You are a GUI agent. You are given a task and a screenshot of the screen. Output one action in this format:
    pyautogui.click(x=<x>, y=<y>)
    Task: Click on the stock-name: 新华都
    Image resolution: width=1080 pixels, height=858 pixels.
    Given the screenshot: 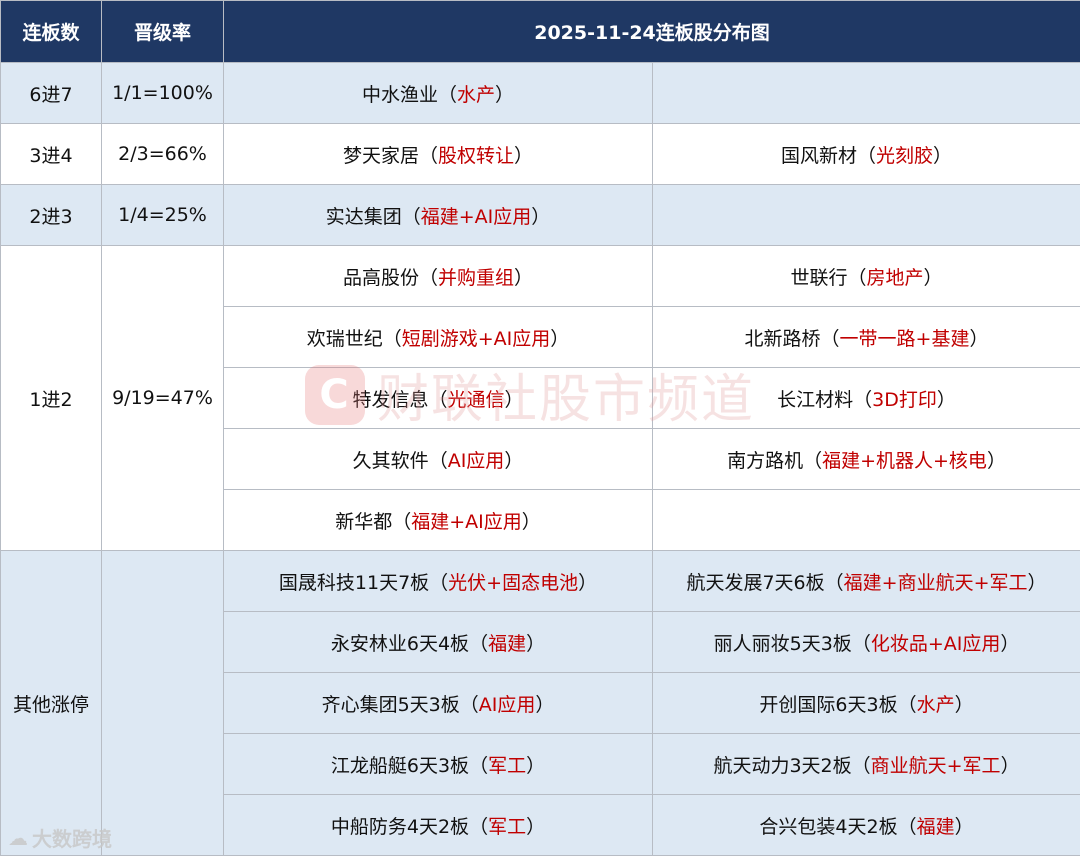 What is the action you would take?
    pyautogui.click(x=364, y=521)
    